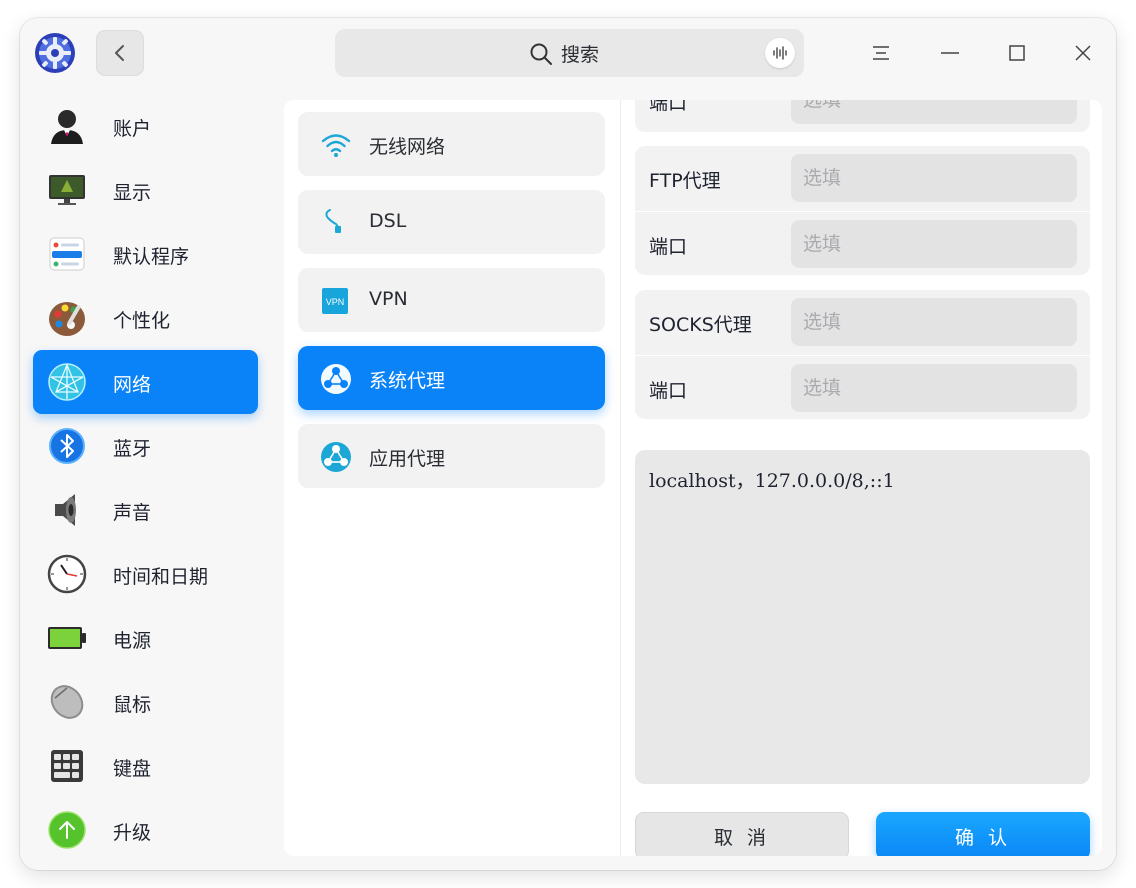 The image size is (1136, 888). I want to click on minimize-button, so click(950, 53).